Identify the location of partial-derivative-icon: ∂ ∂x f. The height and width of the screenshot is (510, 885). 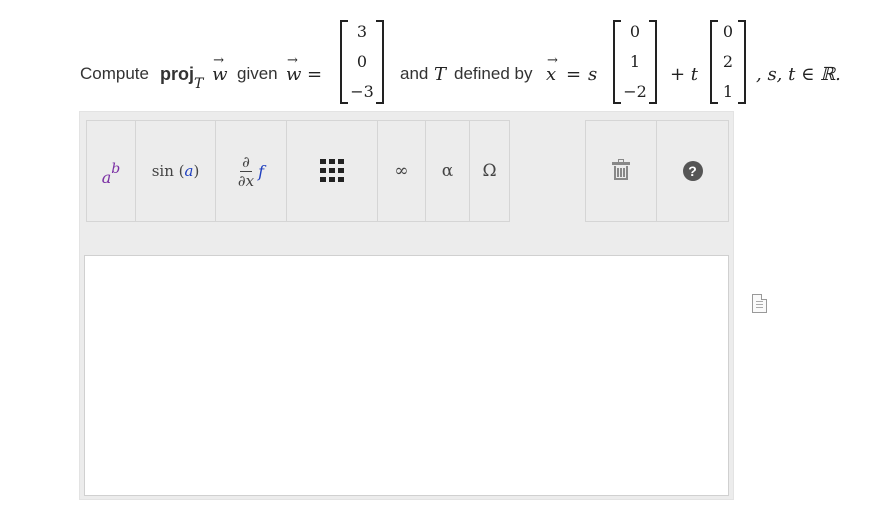
(251, 171).